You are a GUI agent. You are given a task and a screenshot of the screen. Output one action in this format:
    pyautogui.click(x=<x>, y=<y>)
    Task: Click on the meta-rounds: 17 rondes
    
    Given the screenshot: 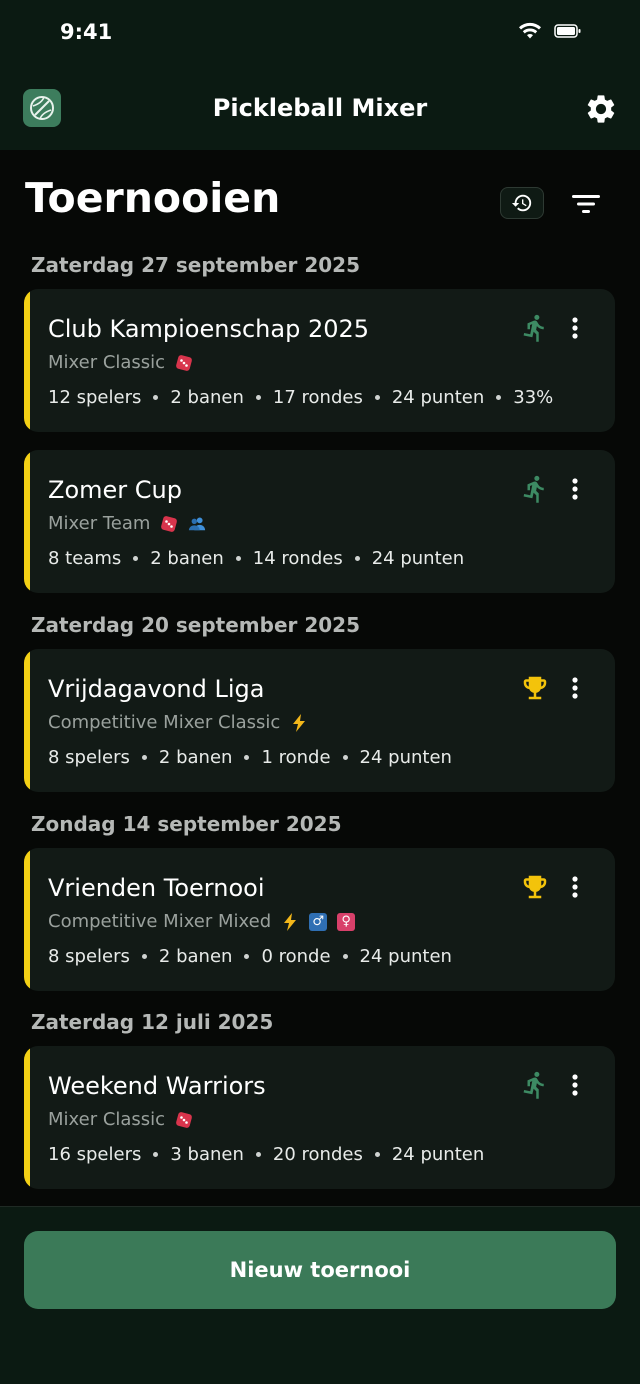 What is the action you would take?
    pyautogui.click(x=317, y=397)
    